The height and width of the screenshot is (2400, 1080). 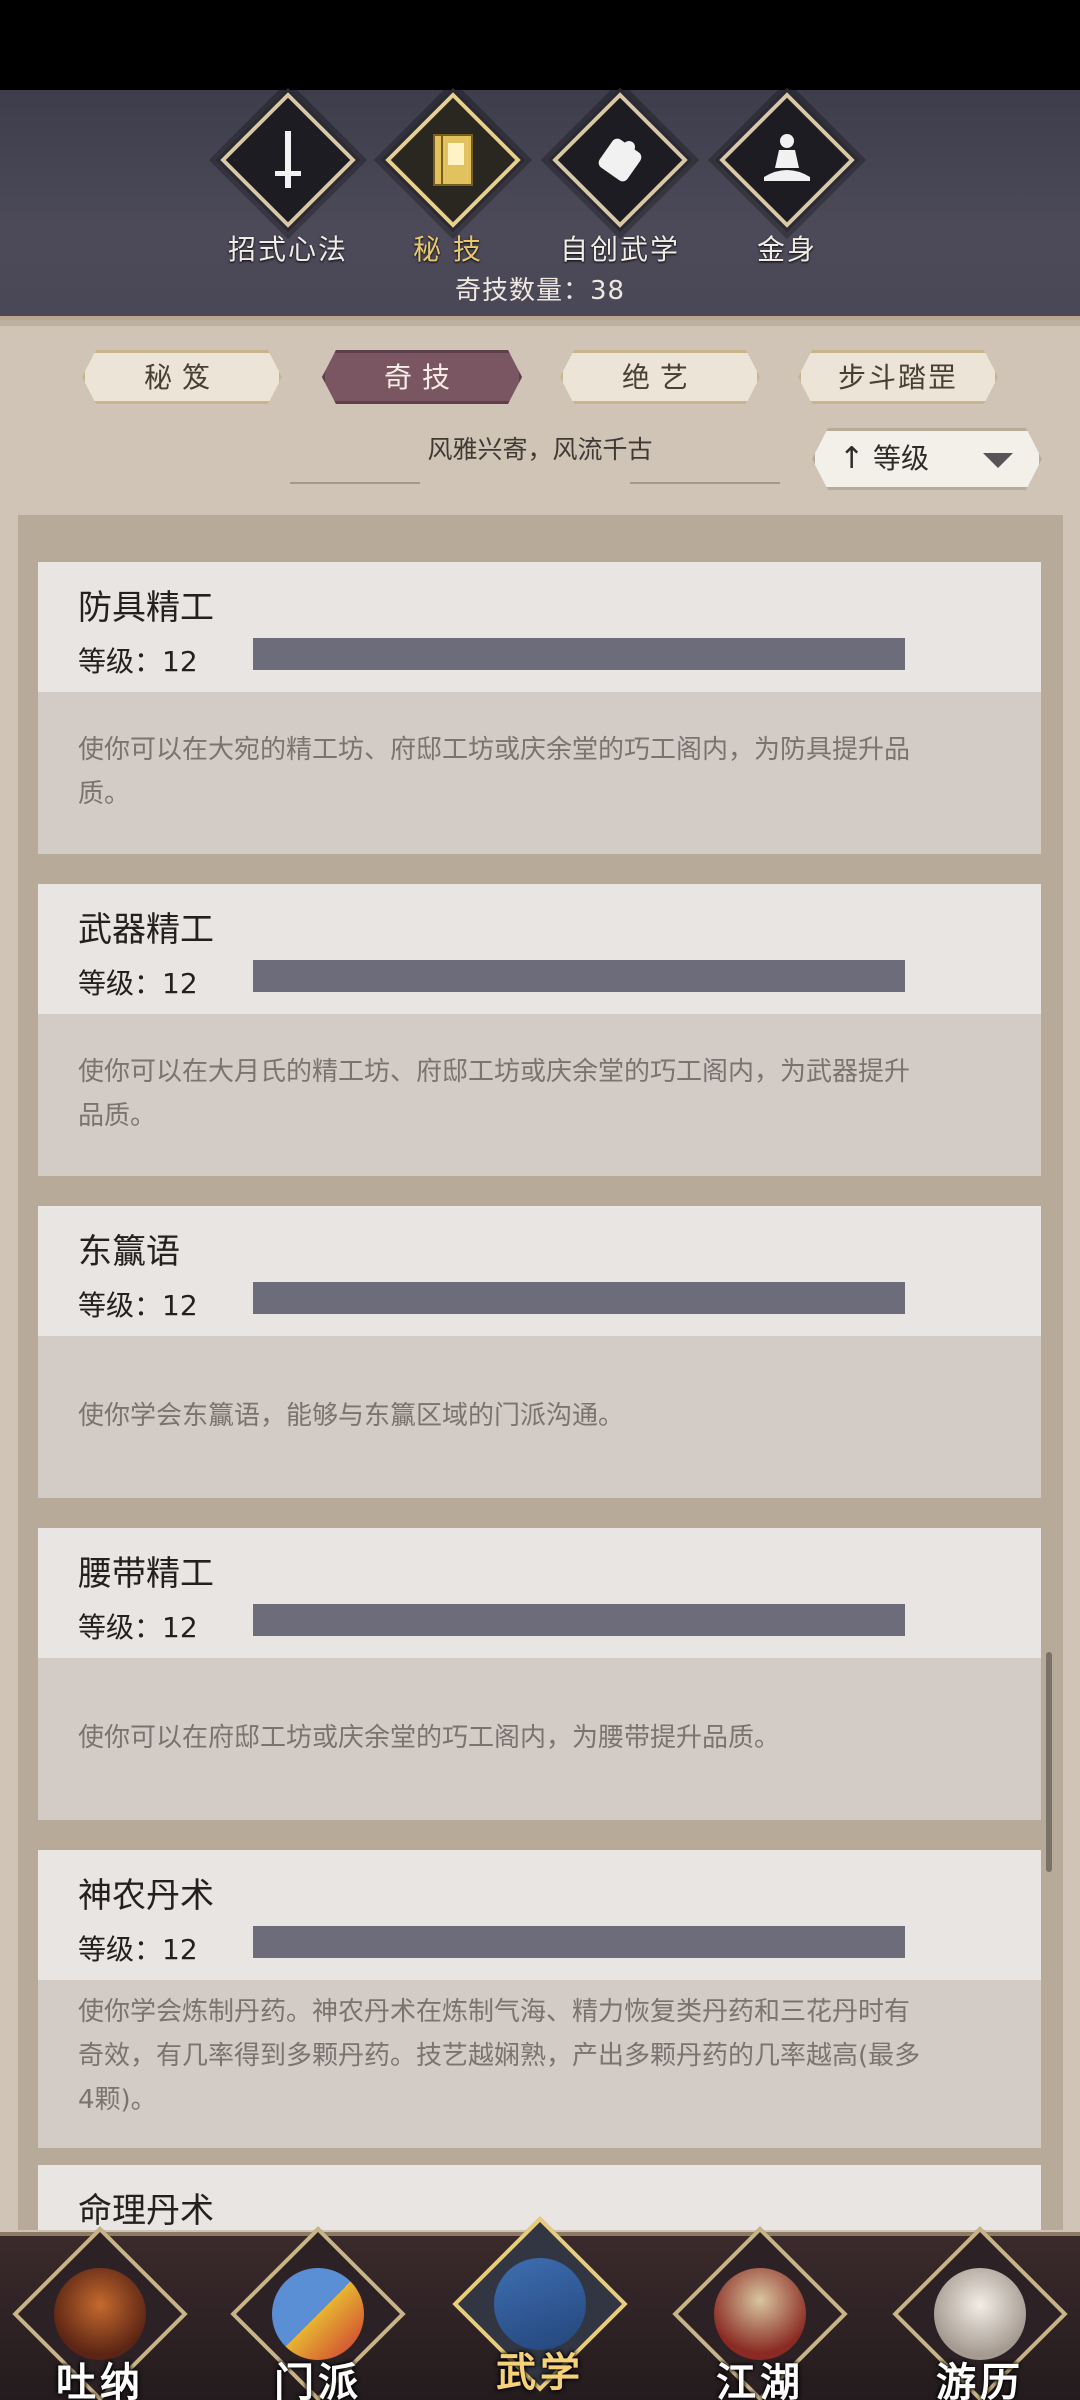 I want to click on skill-name: 武器精工, so click(x=146, y=930).